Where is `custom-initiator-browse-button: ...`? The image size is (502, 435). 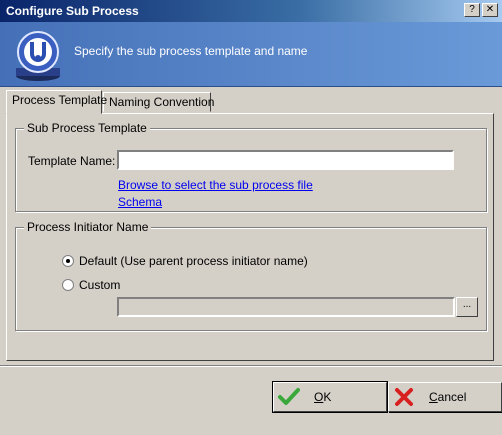
custom-initiator-browse-button: ... is located at coordinates (467, 307).